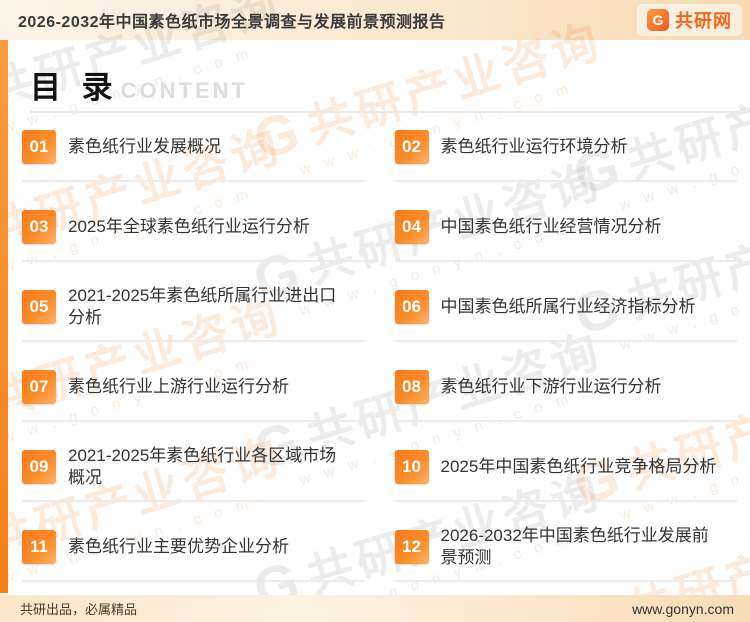  Describe the element at coordinates (144, 146) in the screenshot. I see `item-label: 素色纸行业发展概况` at that location.